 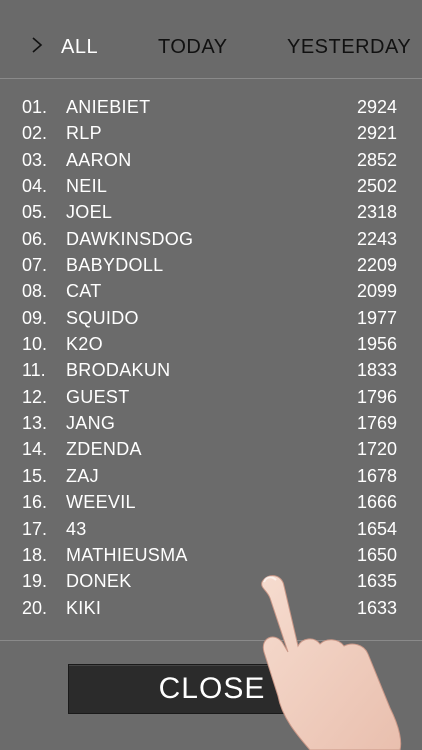 I want to click on score: 1796, so click(x=376, y=396).